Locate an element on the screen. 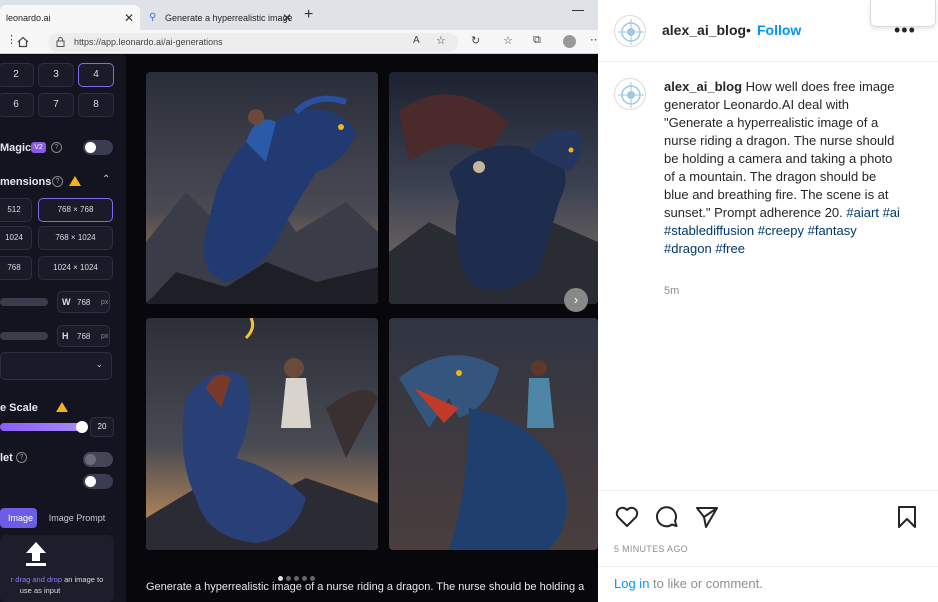  tab-leonardo: leonardo.ai ✕ is located at coordinates (70, 17).